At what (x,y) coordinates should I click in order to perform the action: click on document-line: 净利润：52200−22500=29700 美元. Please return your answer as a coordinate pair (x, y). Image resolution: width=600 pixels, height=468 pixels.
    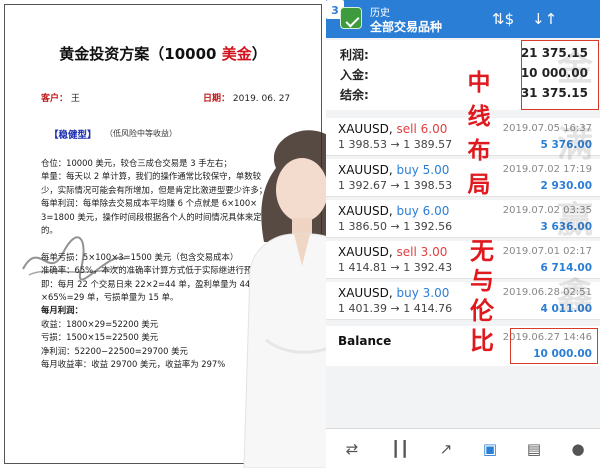
    Looking at the image, I should click on (114, 350).